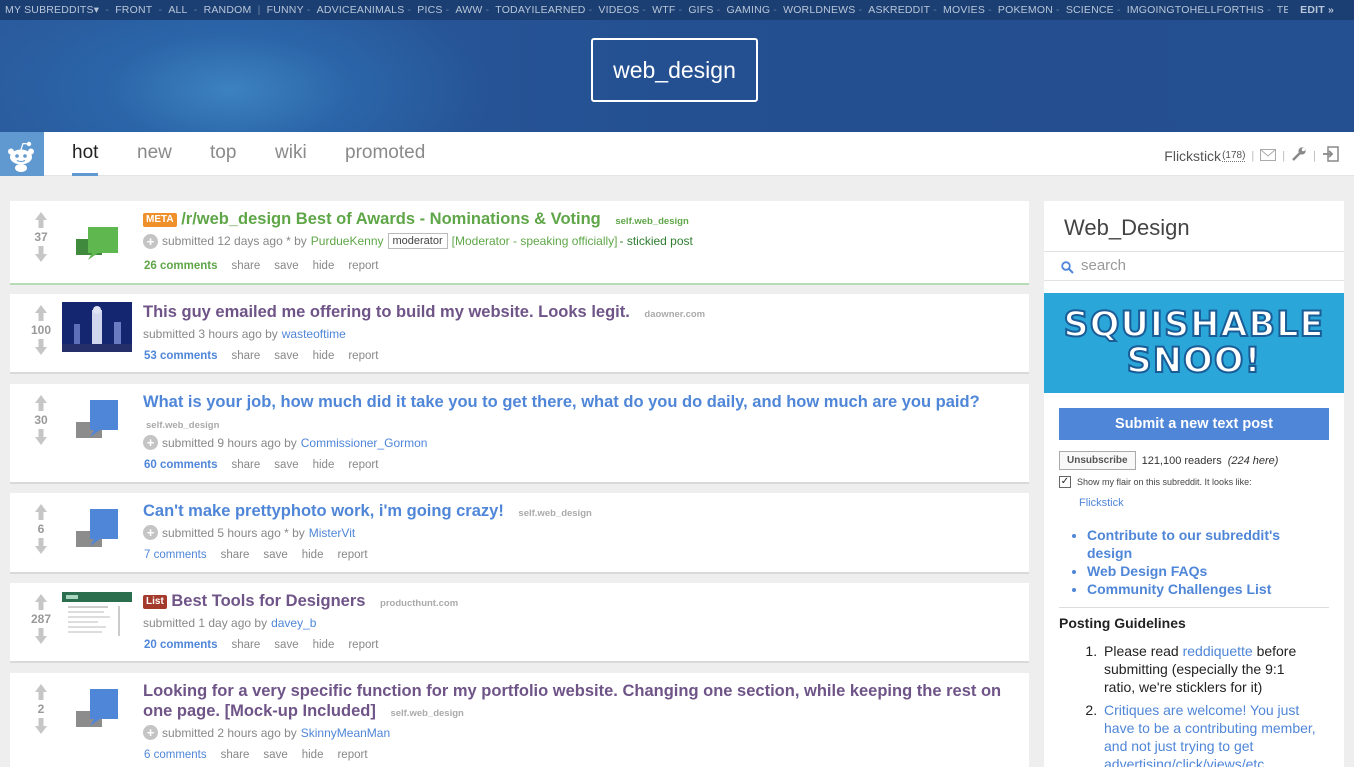 Image resolution: width=1354 pixels, height=767 pixels. I want to click on front-link: FRONT, so click(133, 10).